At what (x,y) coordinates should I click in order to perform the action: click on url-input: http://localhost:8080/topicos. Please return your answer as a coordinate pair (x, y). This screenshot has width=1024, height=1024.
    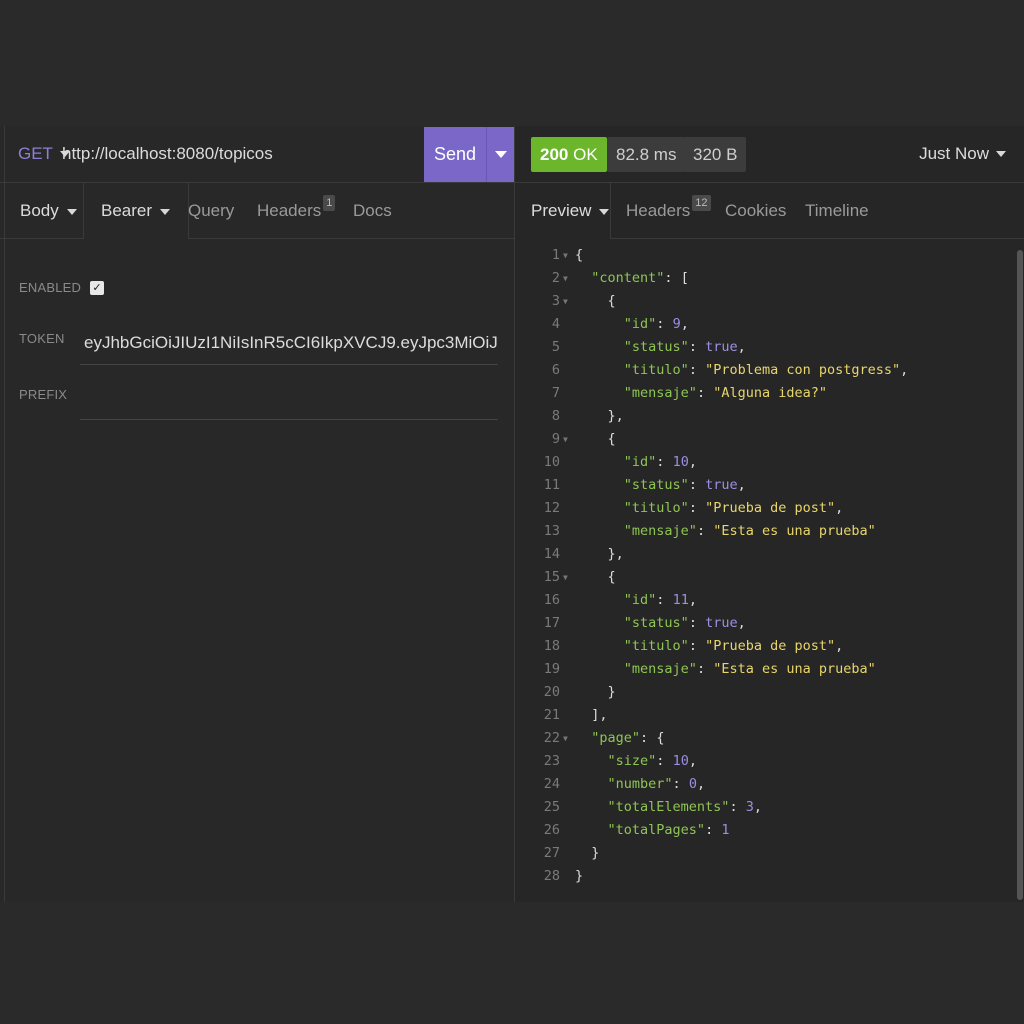
    Looking at the image, I should click on (167, 154).